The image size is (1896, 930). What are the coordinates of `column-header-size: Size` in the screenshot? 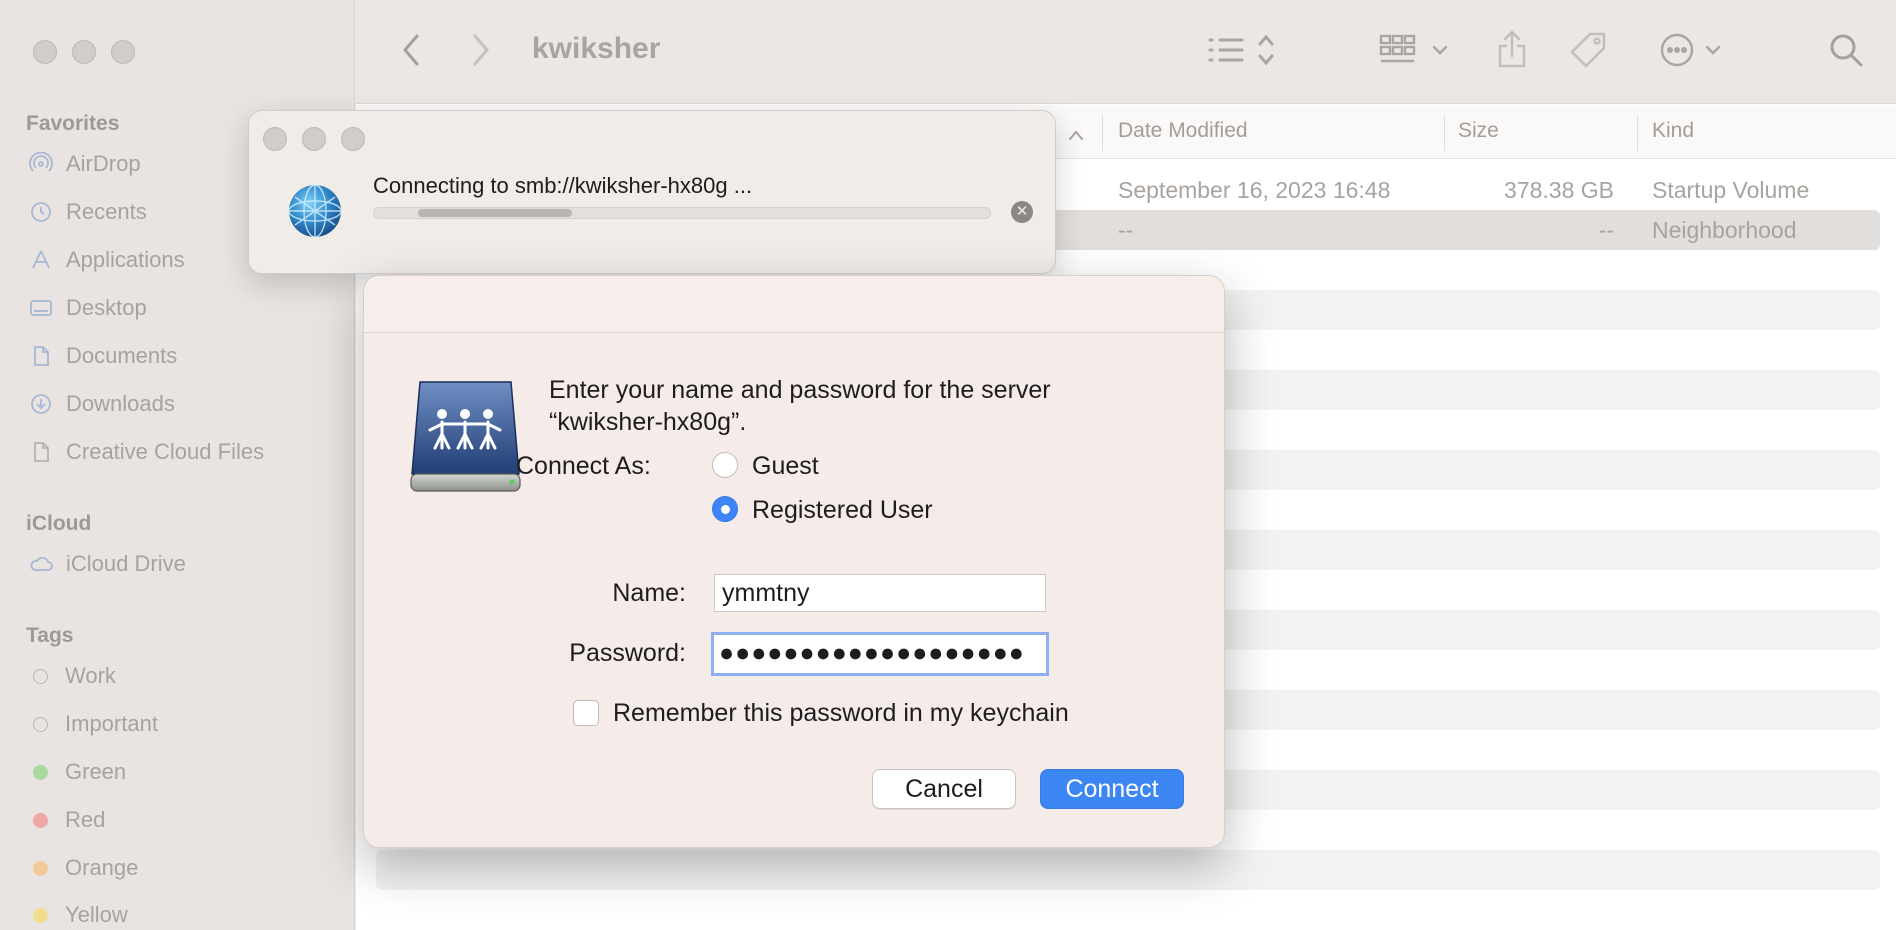 It's located at (1478, 131).